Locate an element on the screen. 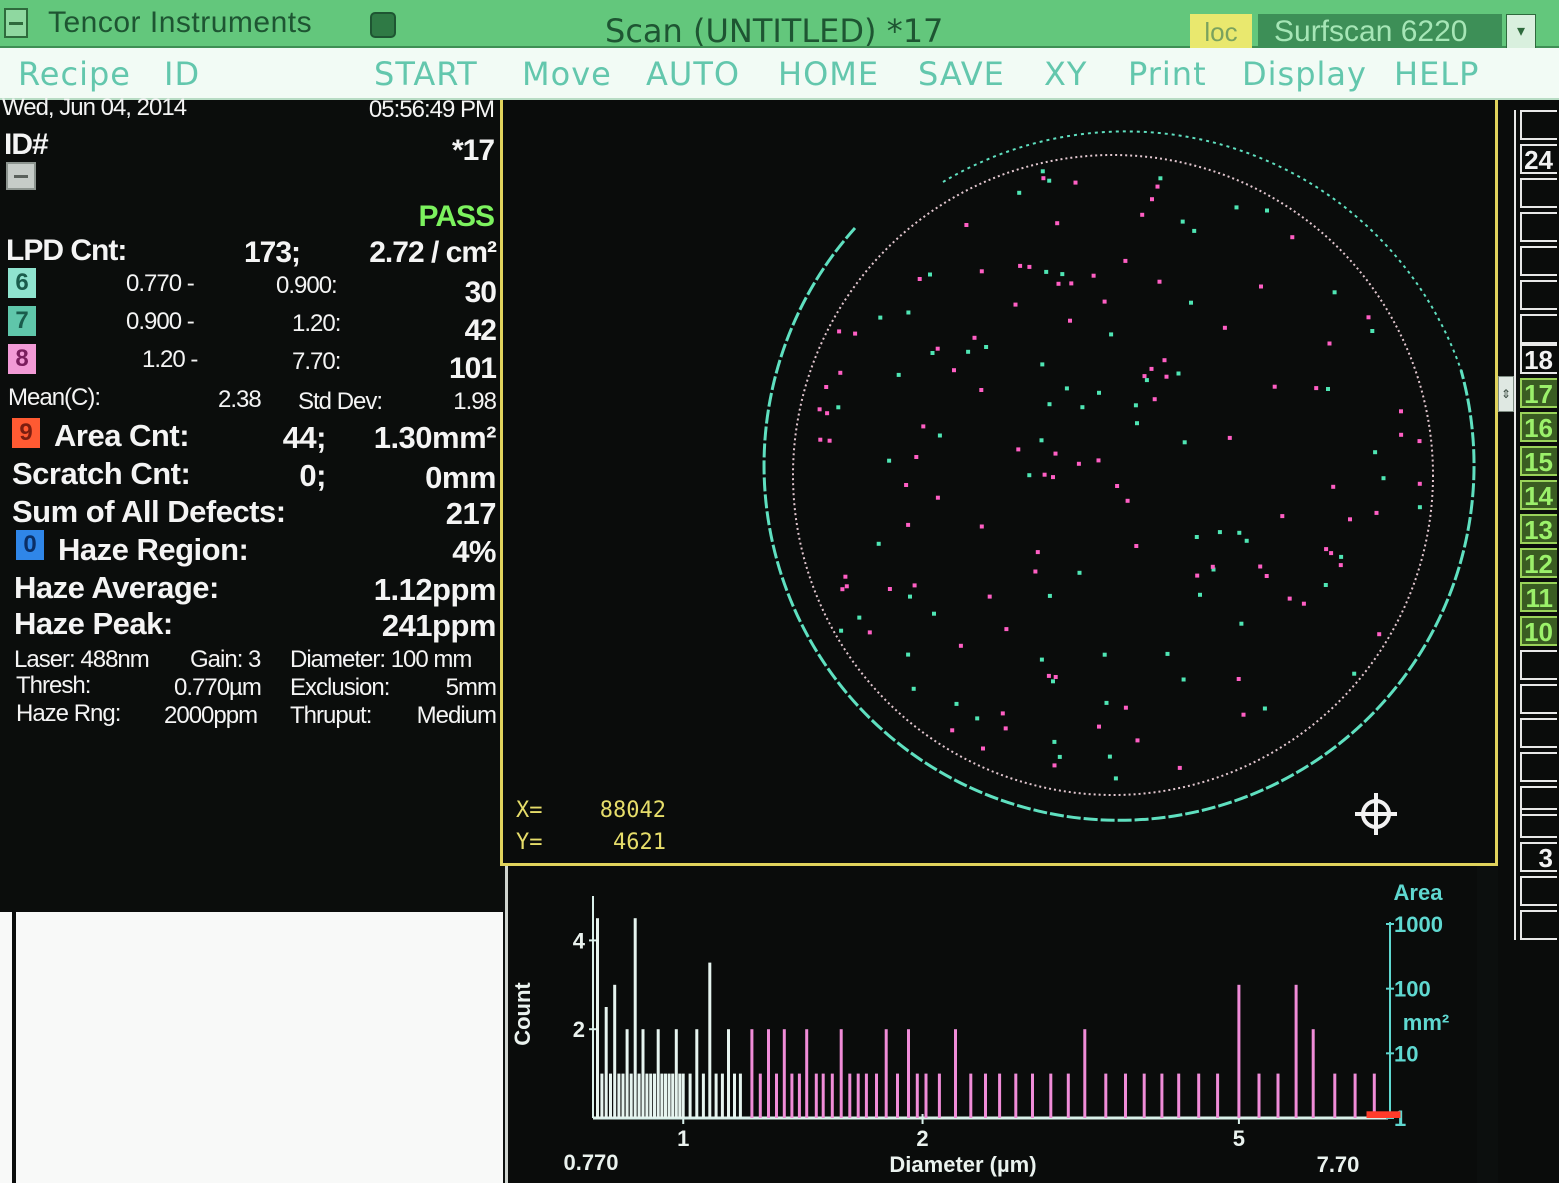  menu-start: START is located at coordinates (426, 74).